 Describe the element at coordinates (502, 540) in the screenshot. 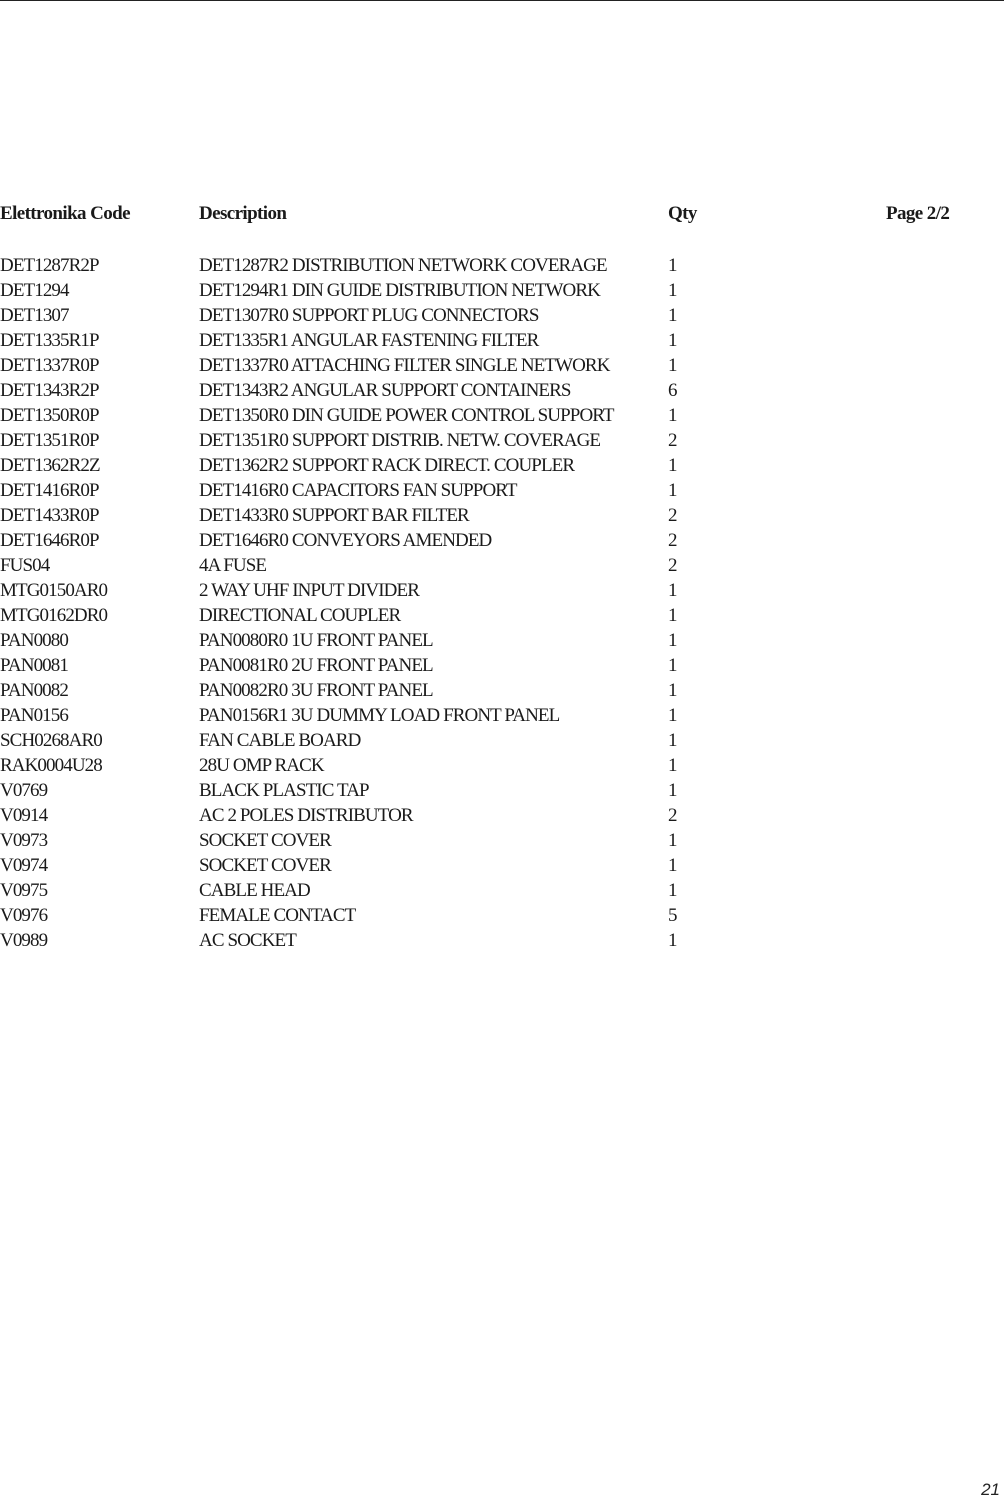

I see `table-row: DET1646R0P DET1646R0 CONVEYORS AMENDED 2` at that location.